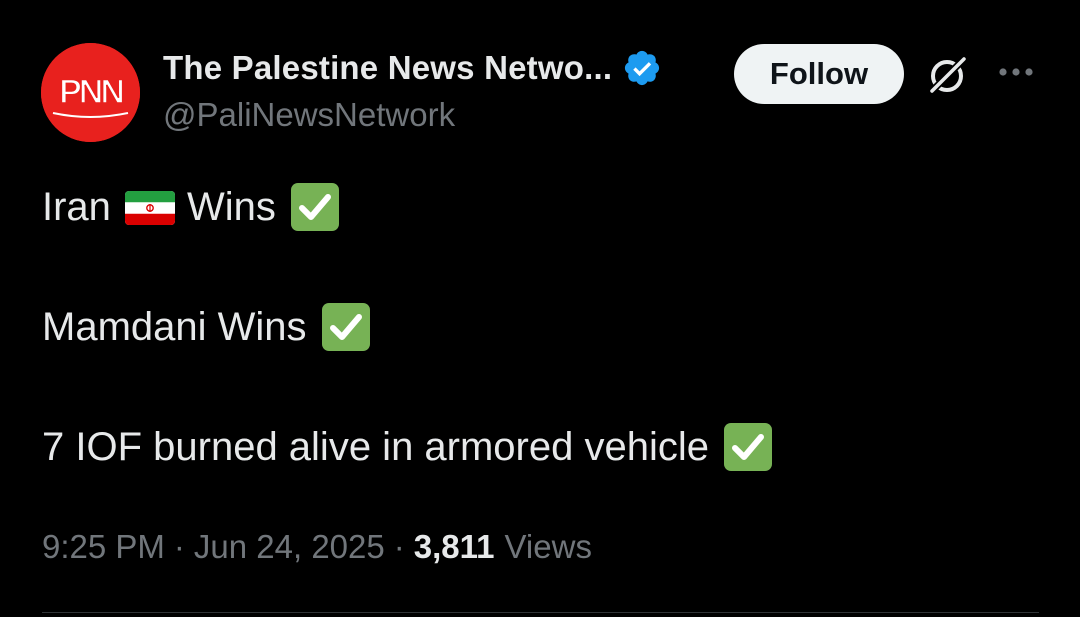  I want to click on grok-icon, so click(948, 75).